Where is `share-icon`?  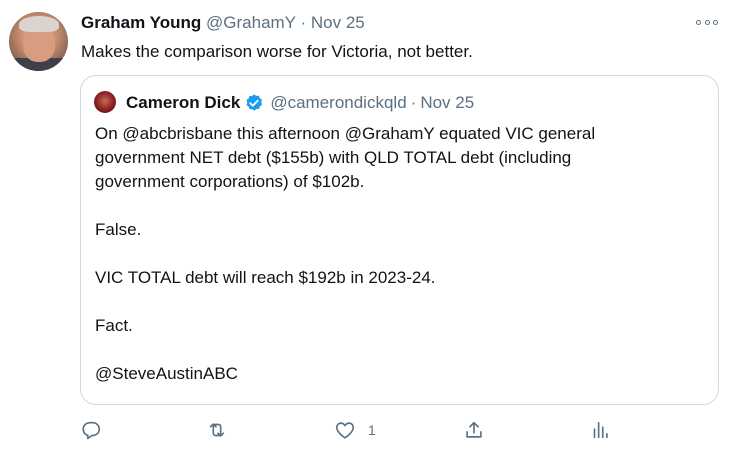 share-icon is located at coordinates (474, 429).